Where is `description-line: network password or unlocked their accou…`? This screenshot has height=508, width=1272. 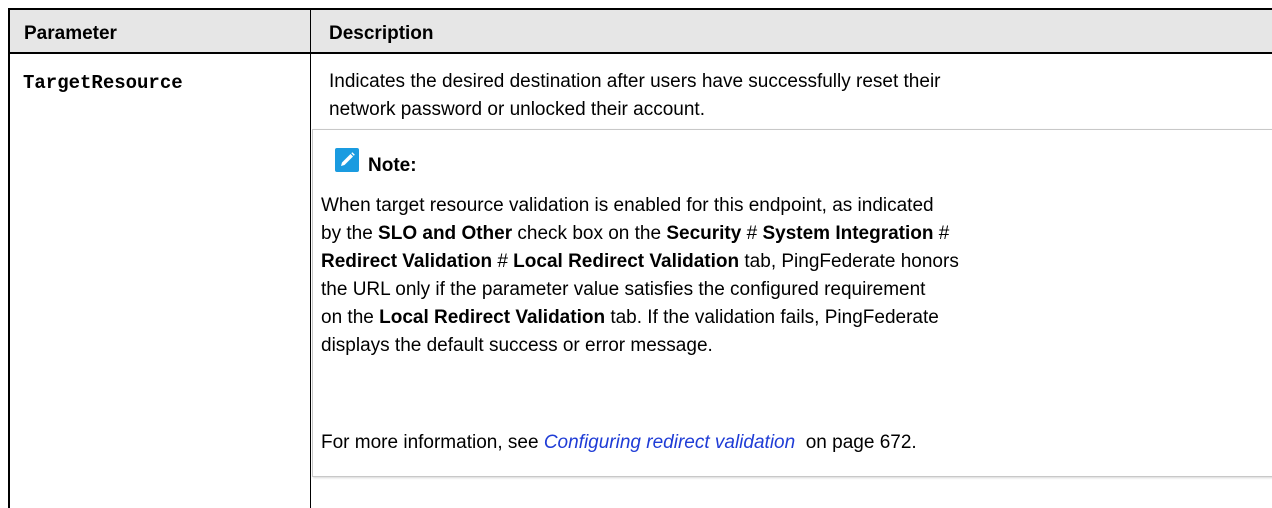
description-line: network password or unlocked their accou… is located at coordinates (517, 109).